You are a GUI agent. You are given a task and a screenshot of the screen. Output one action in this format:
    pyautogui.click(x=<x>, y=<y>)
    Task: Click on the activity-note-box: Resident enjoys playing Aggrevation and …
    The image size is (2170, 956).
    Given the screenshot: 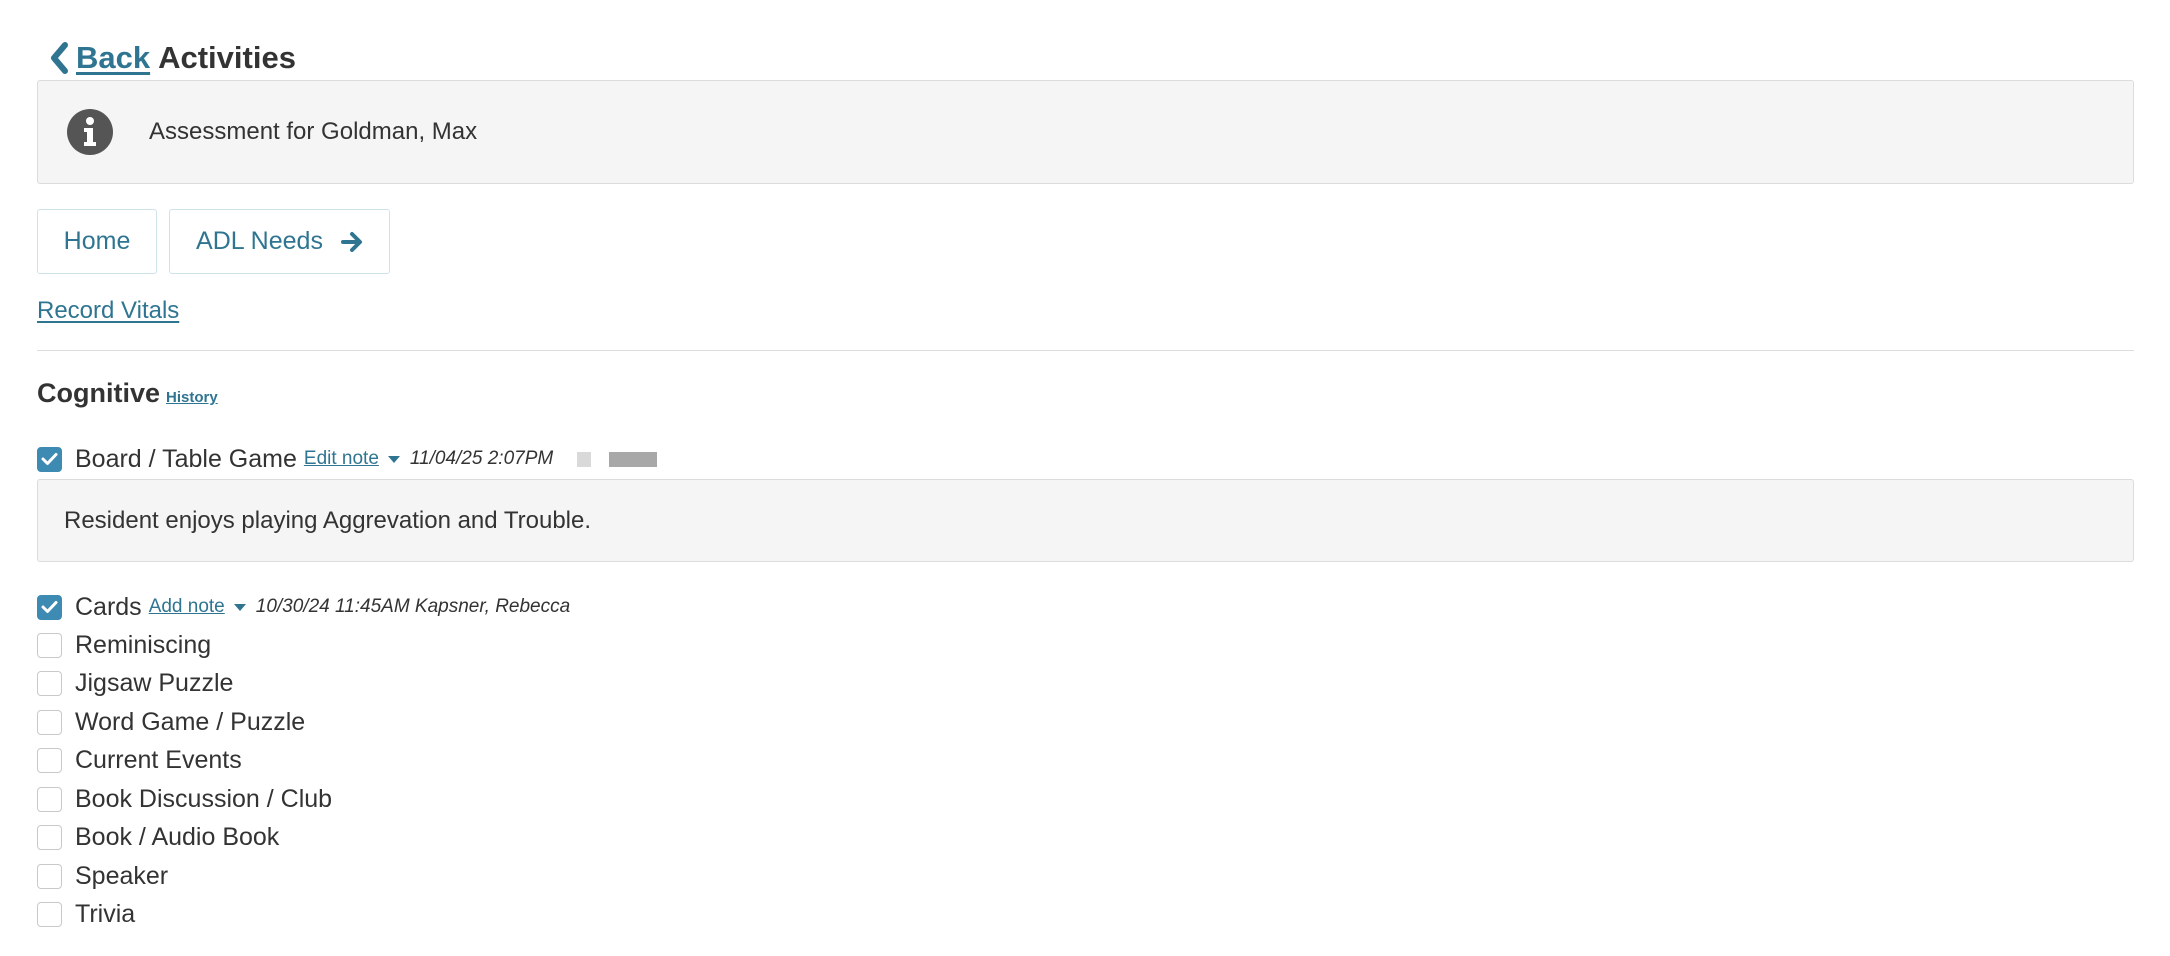 What is the action you would take?
    pyautogui.click(x=1085, y=520)
    